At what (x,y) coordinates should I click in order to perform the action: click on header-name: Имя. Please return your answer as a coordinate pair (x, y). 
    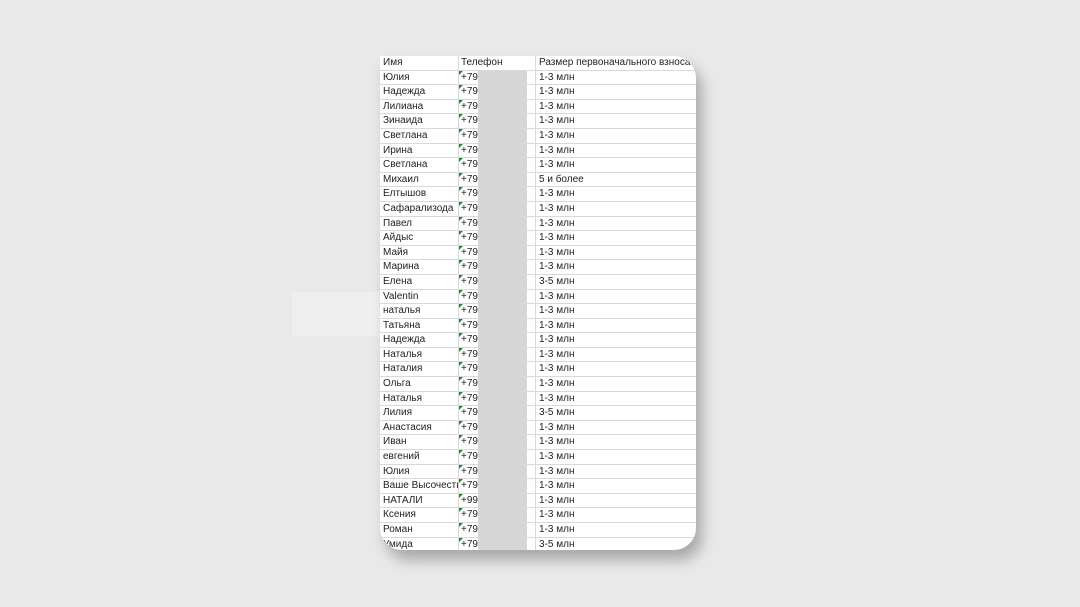
    Looking at the image, I should click on (419, 63).